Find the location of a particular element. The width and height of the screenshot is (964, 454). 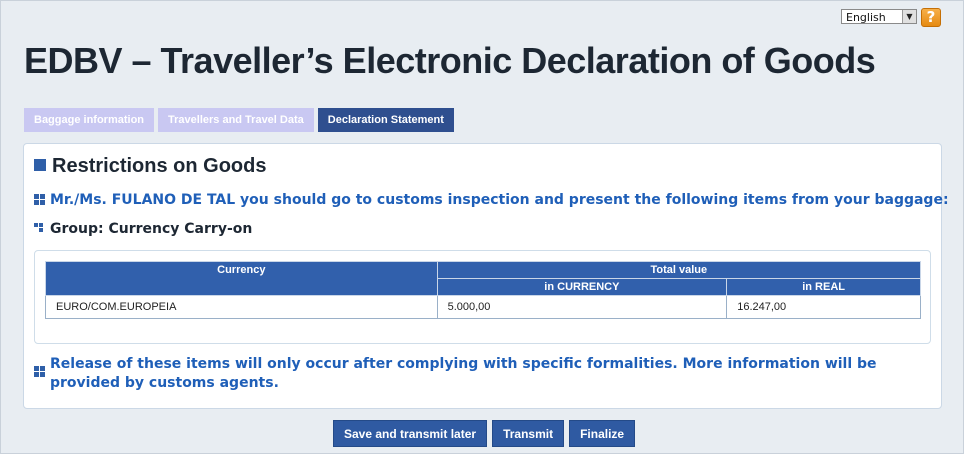

save-and-transmit-later-button: Save and transmit later is located at coordinates (410, 433).